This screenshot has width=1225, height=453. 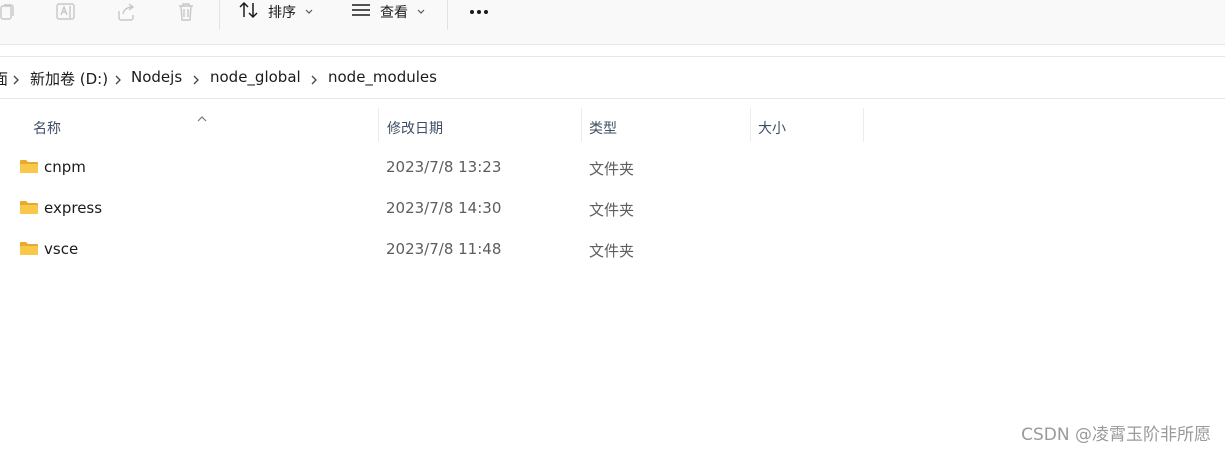 I want to click on column-header-row: 名称 修改日期 类型 大小, so click(x=612, y=126).